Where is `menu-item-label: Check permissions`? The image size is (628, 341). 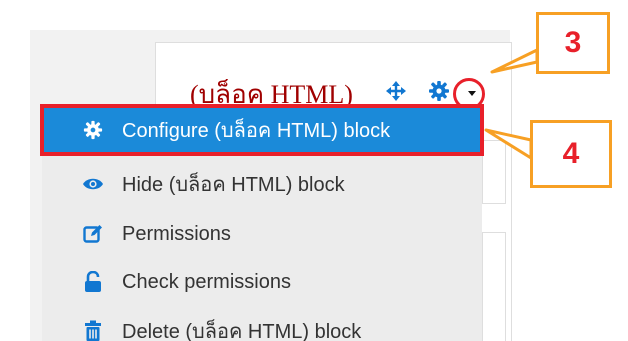
menu-item-label: Check permissions is located at coordinates (206, 281).